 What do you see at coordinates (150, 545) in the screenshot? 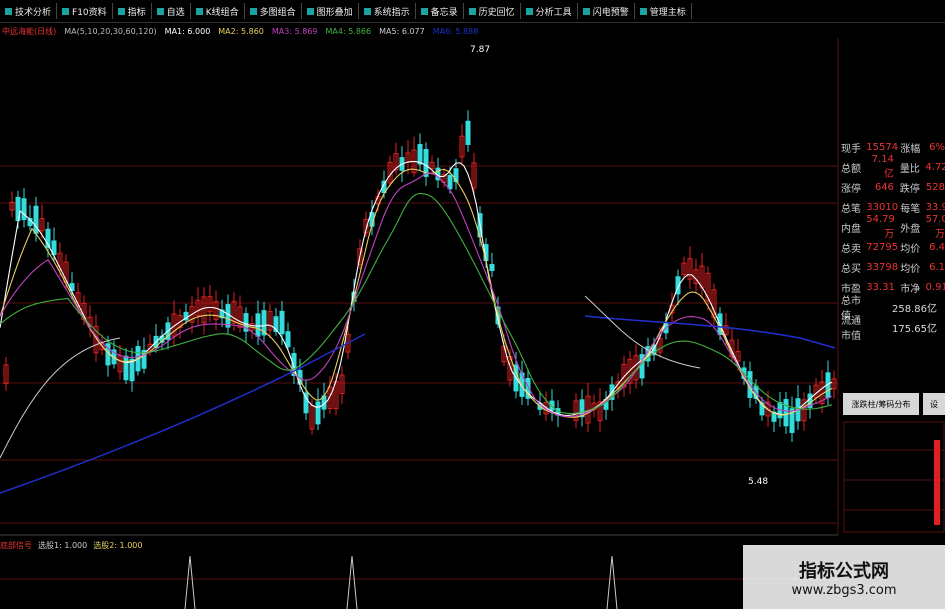
I see `indicator-info-bar: 底部信号 选股1: 1.000 选股2: 1.000` at bounding box center [150, 545].